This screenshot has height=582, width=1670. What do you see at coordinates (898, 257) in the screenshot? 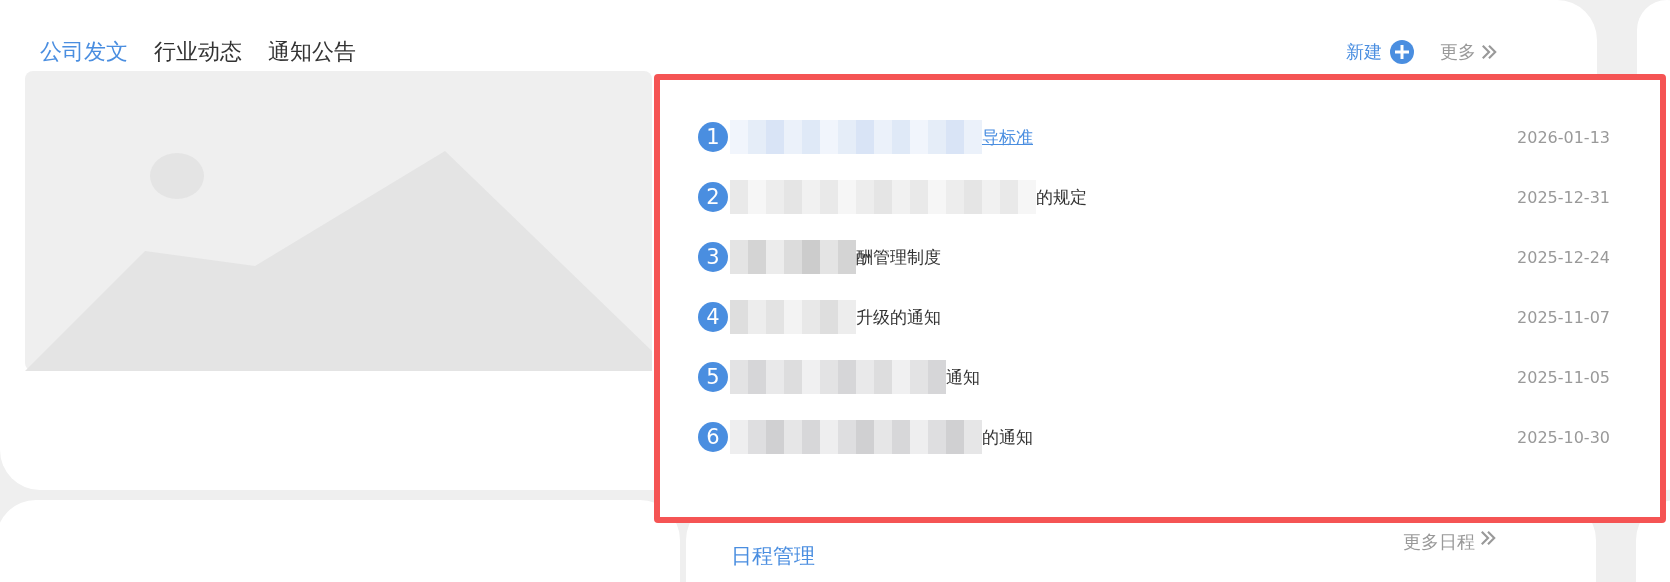
I see `document-link: 酬管理制度` at bounding box center [898, 257].